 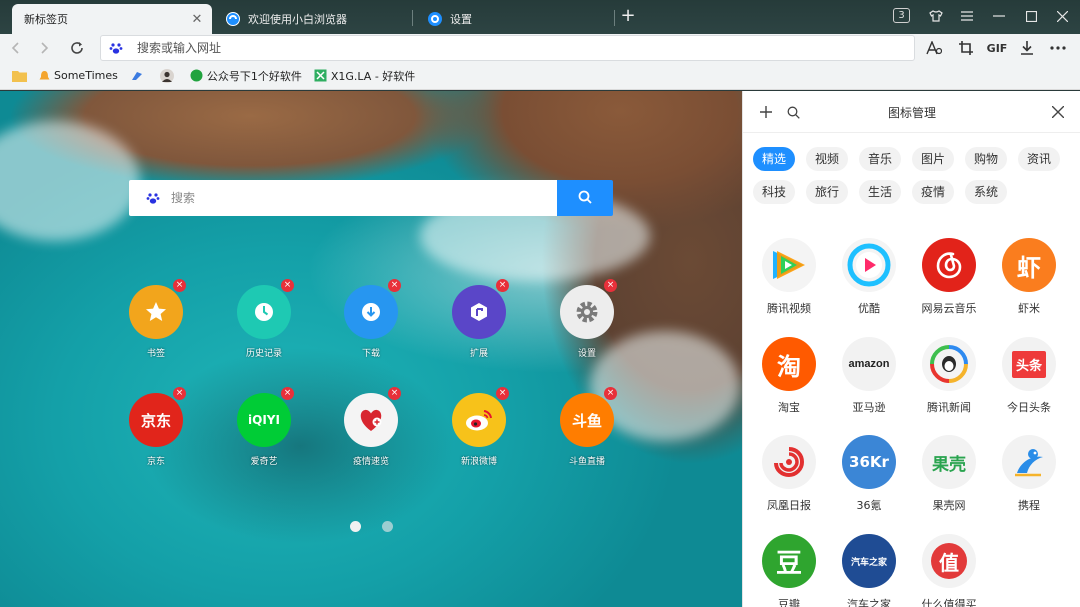 What do you see at coordinates (789, 505) in the screenshot?
I see `app-label: 凤凰日报` at bounding box center [789, 505].